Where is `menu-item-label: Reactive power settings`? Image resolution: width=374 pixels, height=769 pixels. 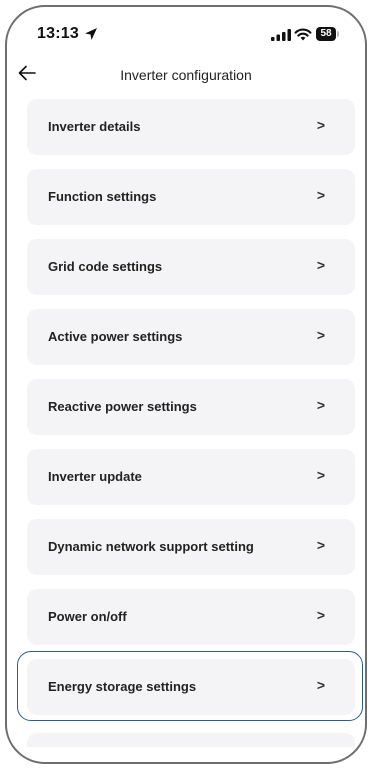
menu-item-label: Reactive power settings is located at coordinates (122, 406).